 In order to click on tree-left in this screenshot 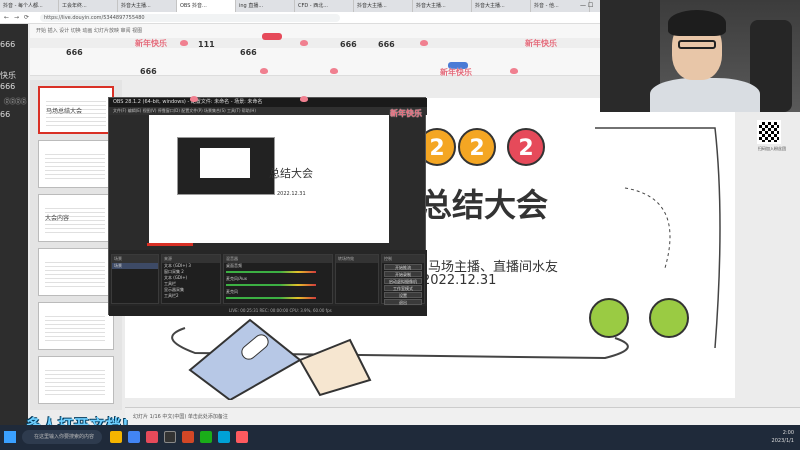, I will do `click(609, 318)`.